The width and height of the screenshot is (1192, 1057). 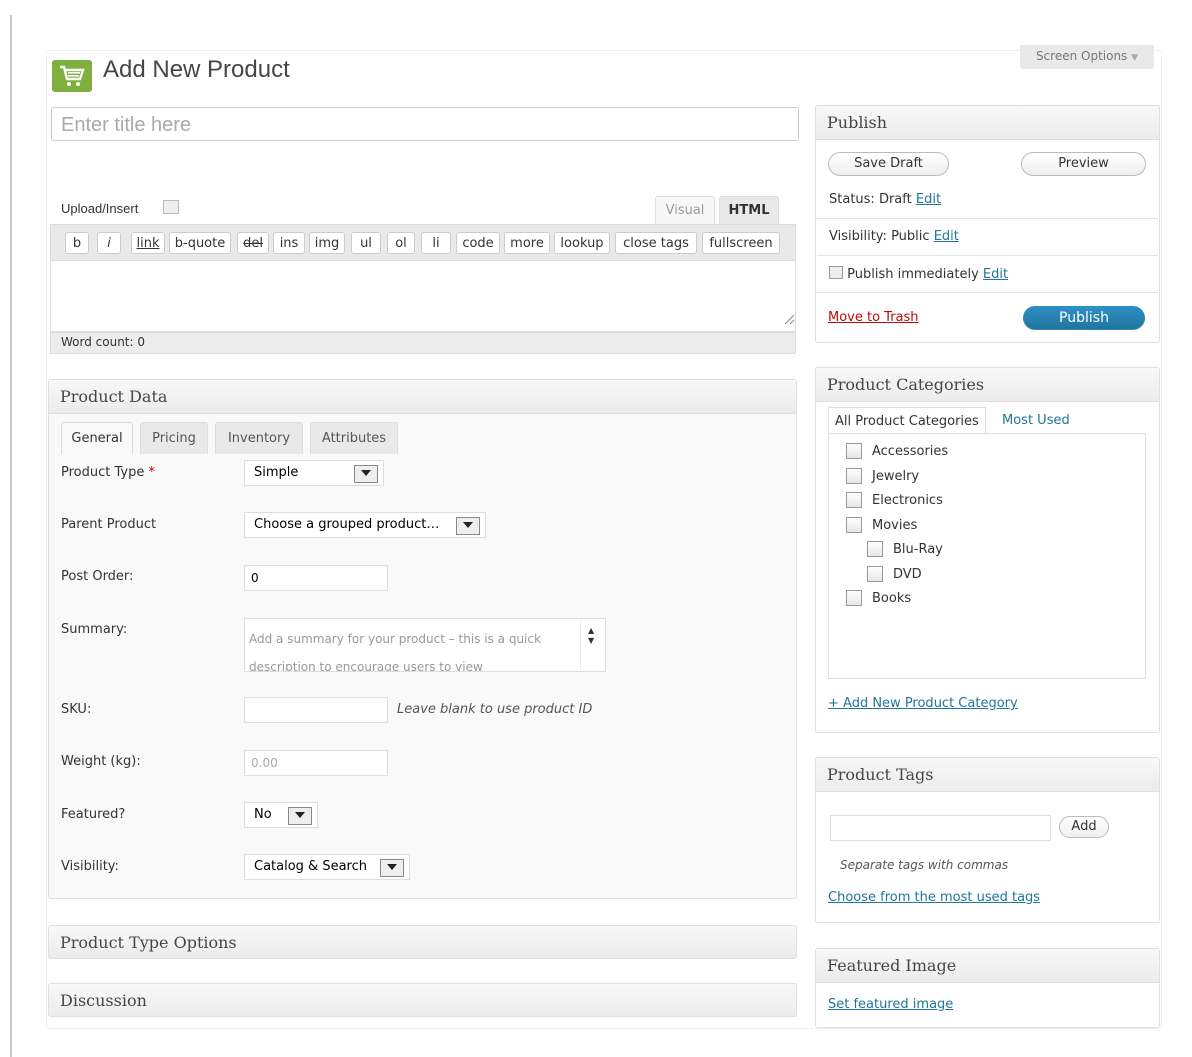 I want to click on publish-visibility-value: Public, so click(x=910, y=236).